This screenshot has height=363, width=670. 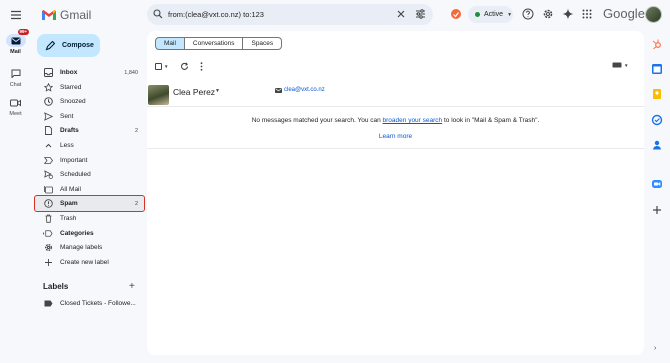 I want to click on rail-chat: Chat, so click(x=15, y=77).